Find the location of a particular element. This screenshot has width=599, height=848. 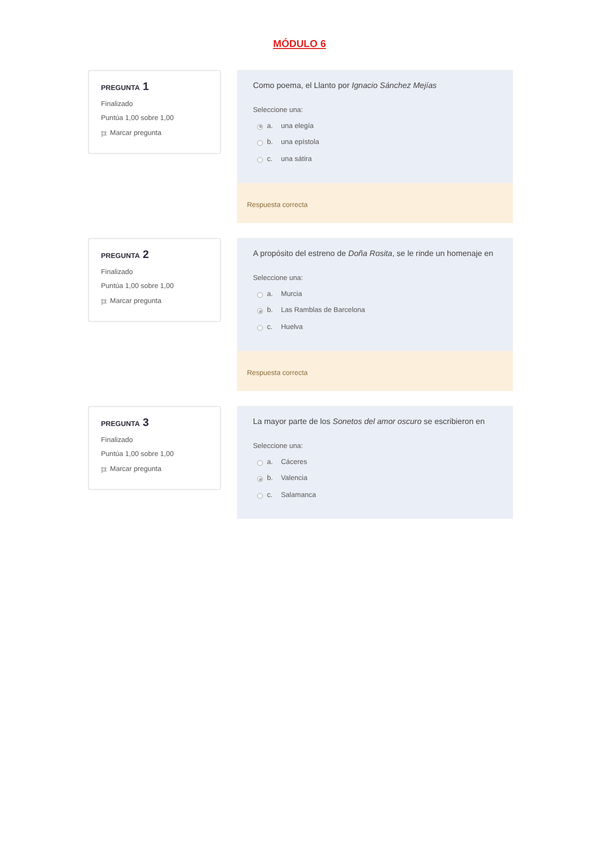

question-number: 3 is located at coordinates (145, 423).